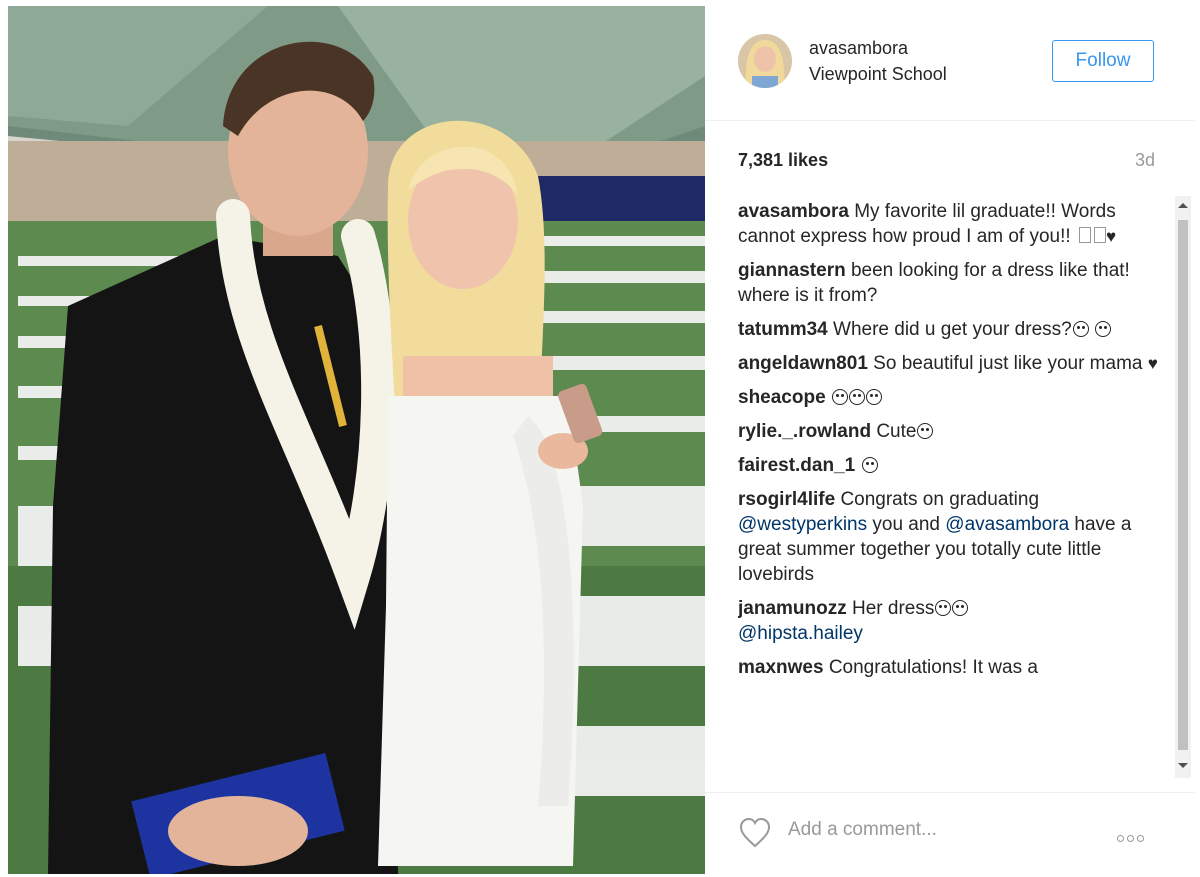 This screenshot has height=877, width=1200. Describe the element at coordinates (953, 465) in the screenshot. I see `comment: fairest.dan_1` at that location.